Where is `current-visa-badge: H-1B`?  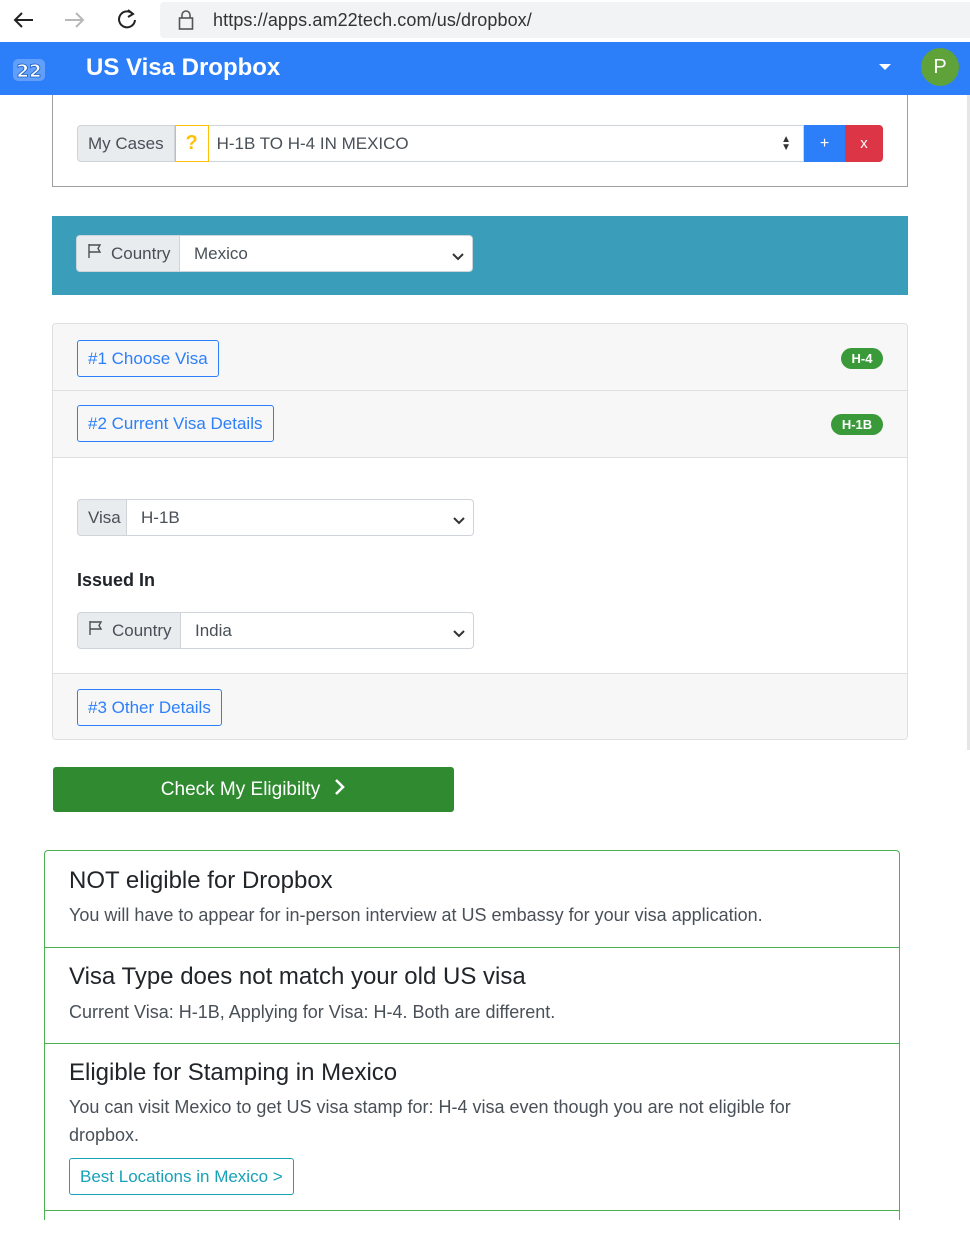
current-visa-badge: H-1B is located at coordinates (857, 424).